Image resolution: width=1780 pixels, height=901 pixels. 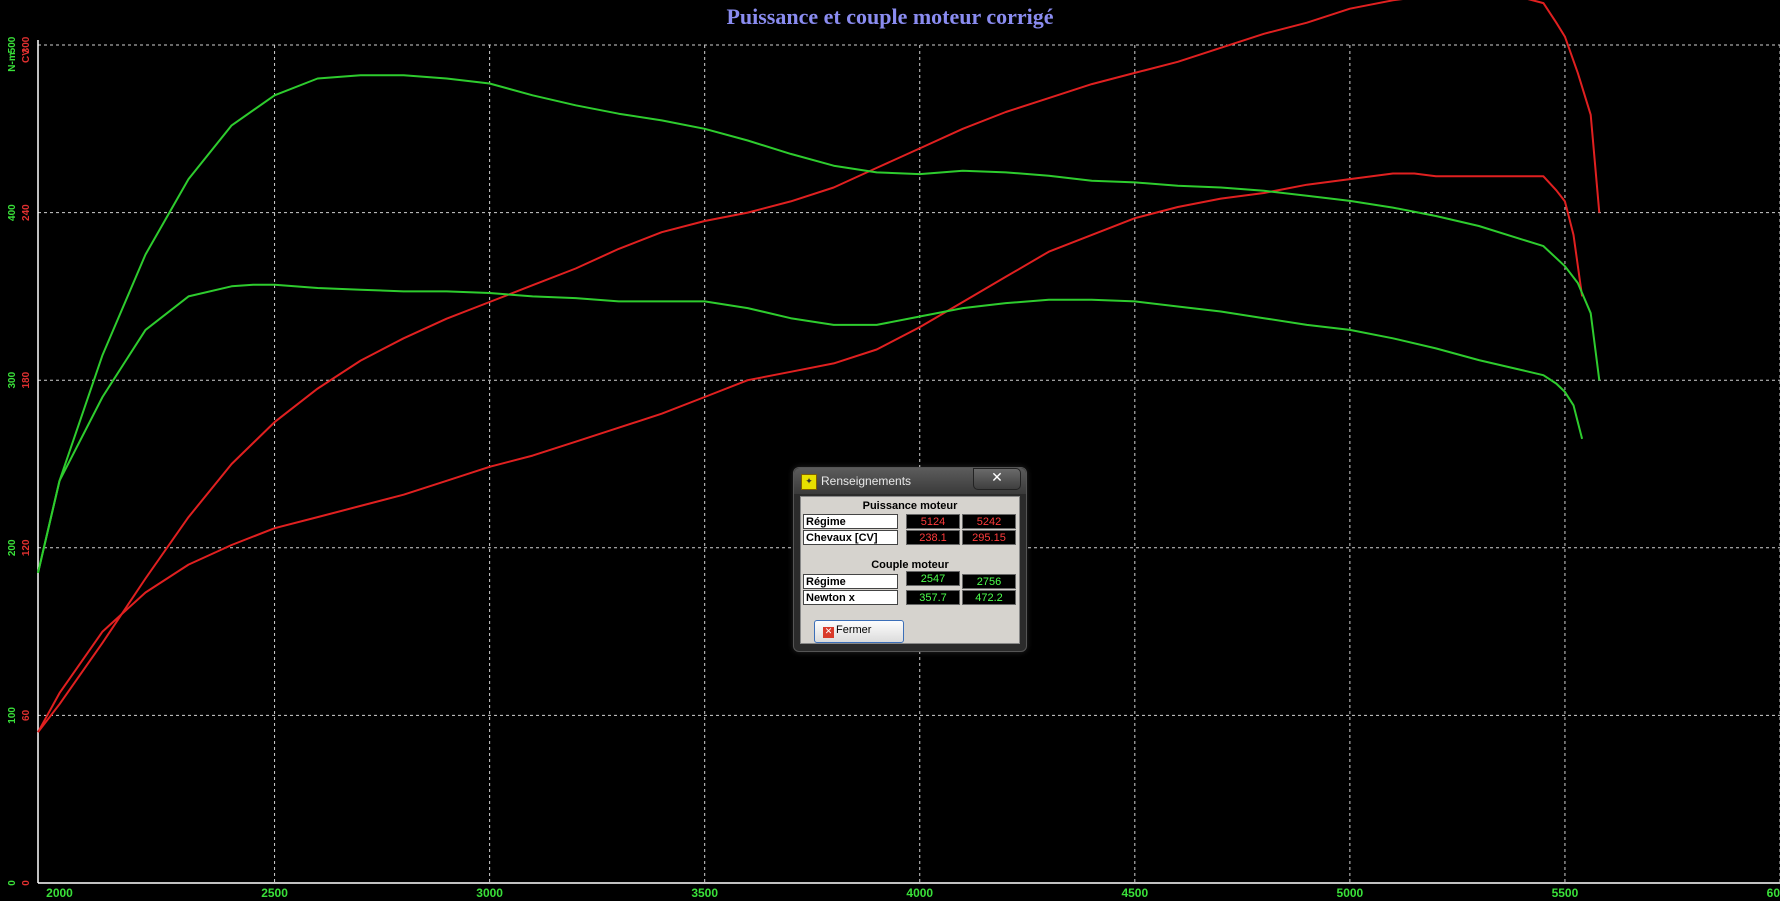 What do you see at coordinates (933, 521) in the screenshot?
I see `power-rpm-value-1: 5124` at bounding box center [933, 521].